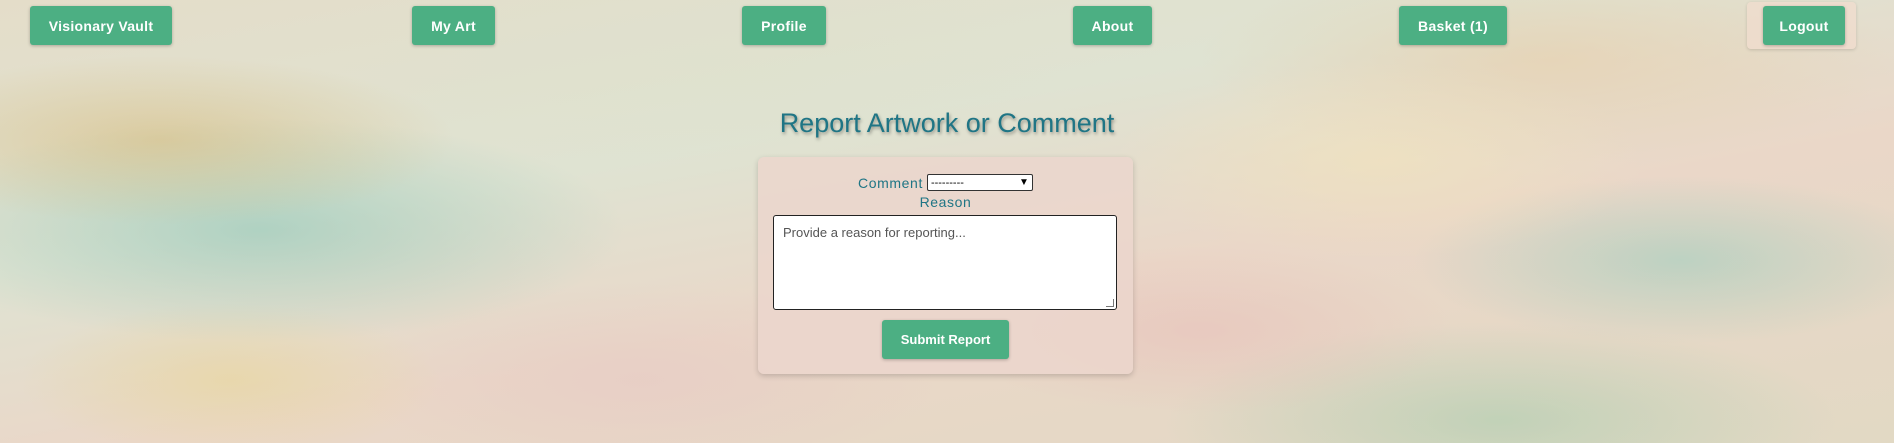 The width and height of the screenshot is (1894, 443). I want to click on reason-label: Reason, so click(945, 202).